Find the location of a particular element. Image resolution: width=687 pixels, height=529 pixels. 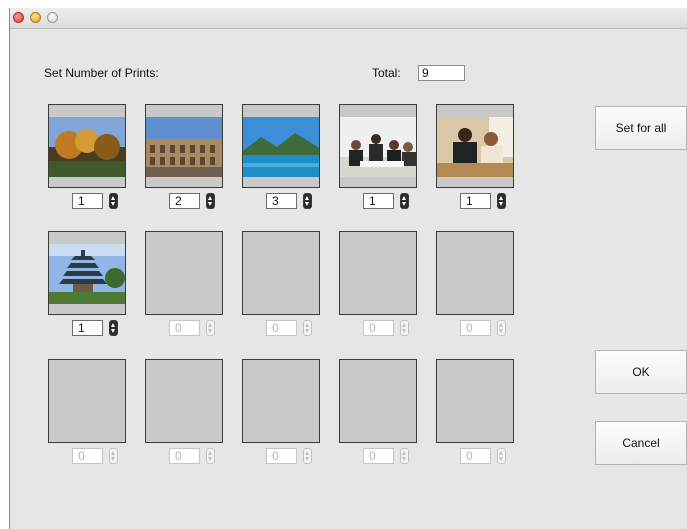

zoom-window-button is located at coordinates (52, 17).